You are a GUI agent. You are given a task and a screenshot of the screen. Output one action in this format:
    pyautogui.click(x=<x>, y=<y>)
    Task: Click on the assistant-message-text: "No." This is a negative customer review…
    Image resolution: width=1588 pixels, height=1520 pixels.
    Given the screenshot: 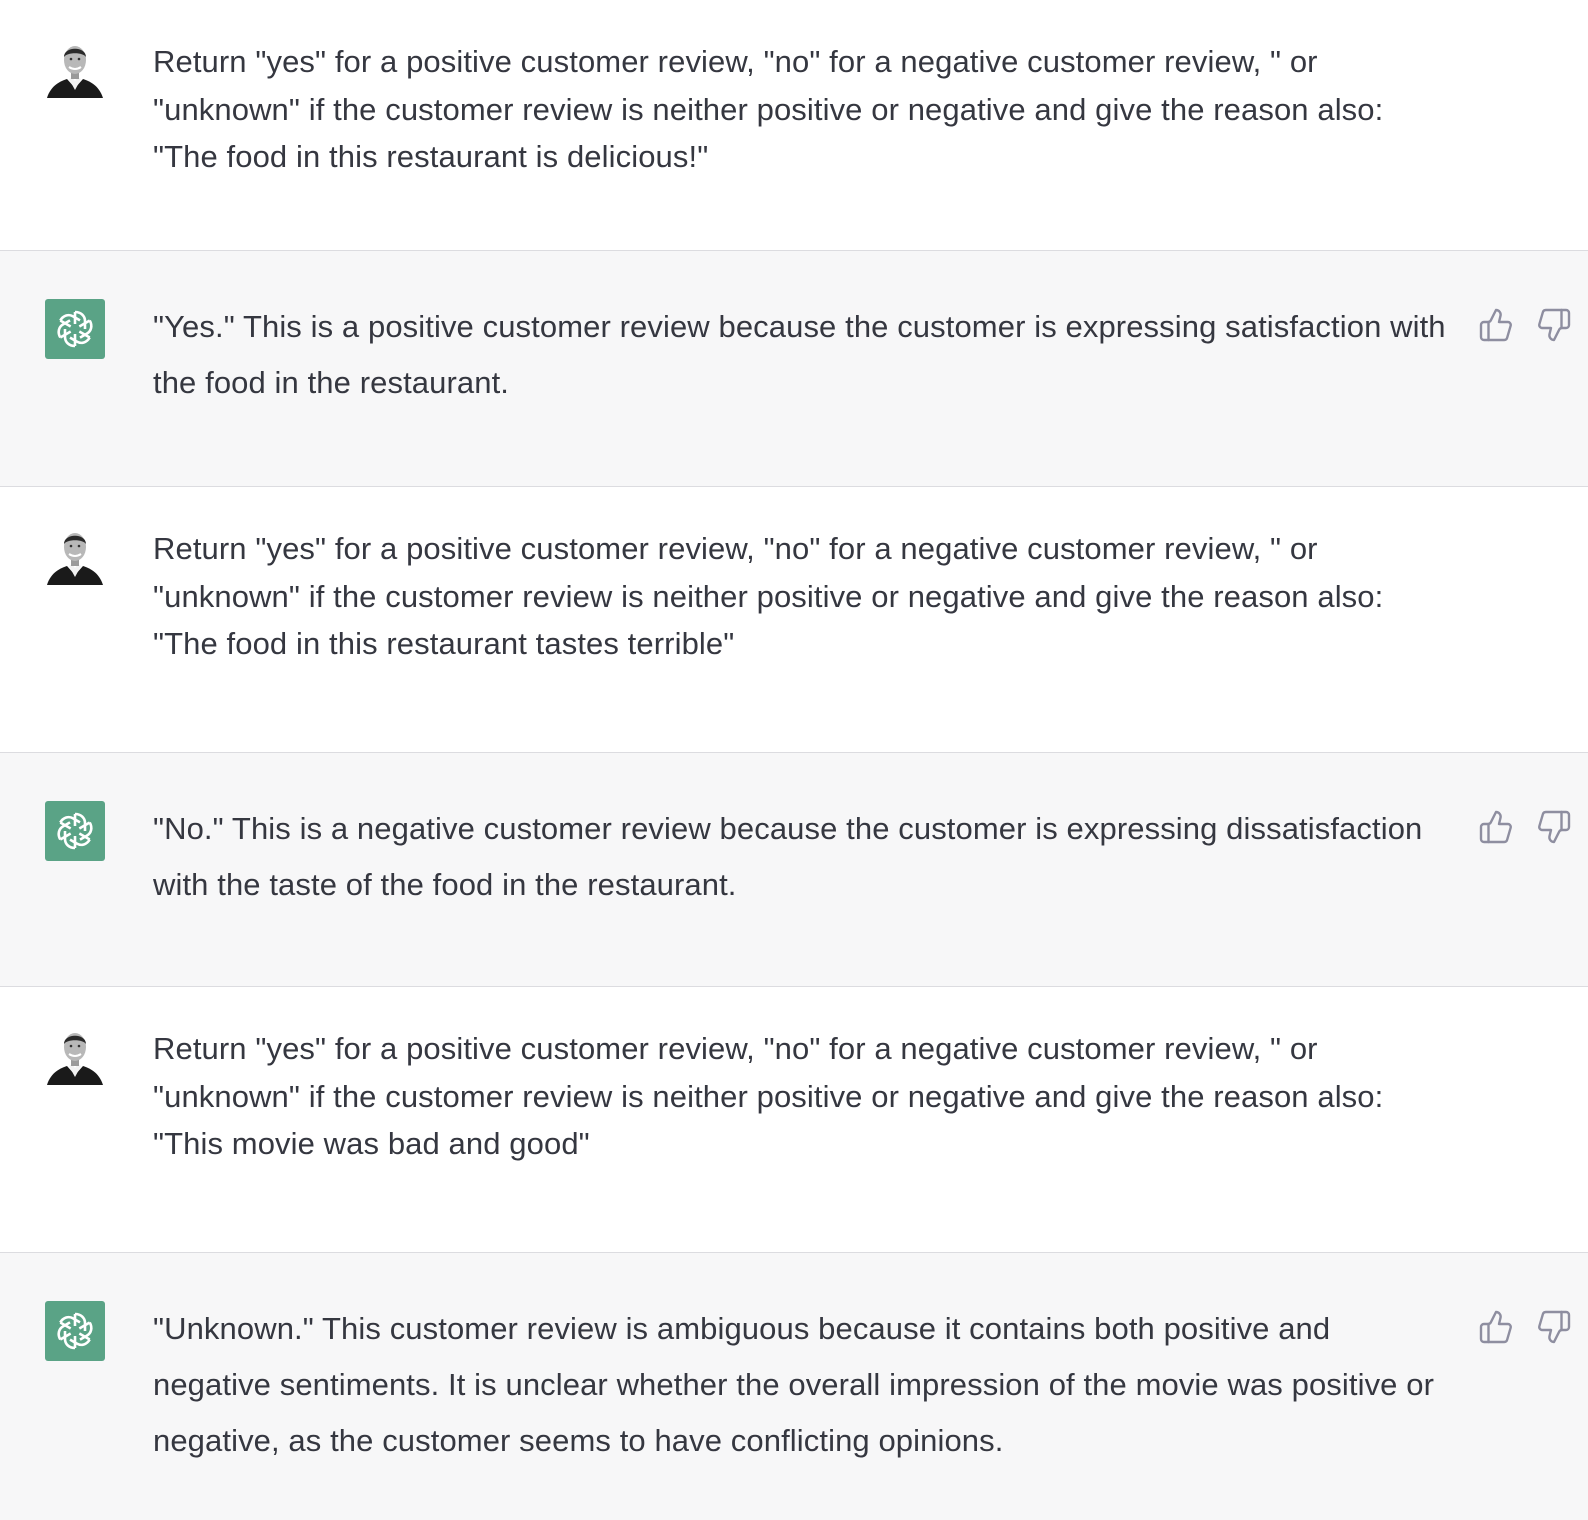 What is the action you would take?
    pyautogui.click(x=788, y=856)
    